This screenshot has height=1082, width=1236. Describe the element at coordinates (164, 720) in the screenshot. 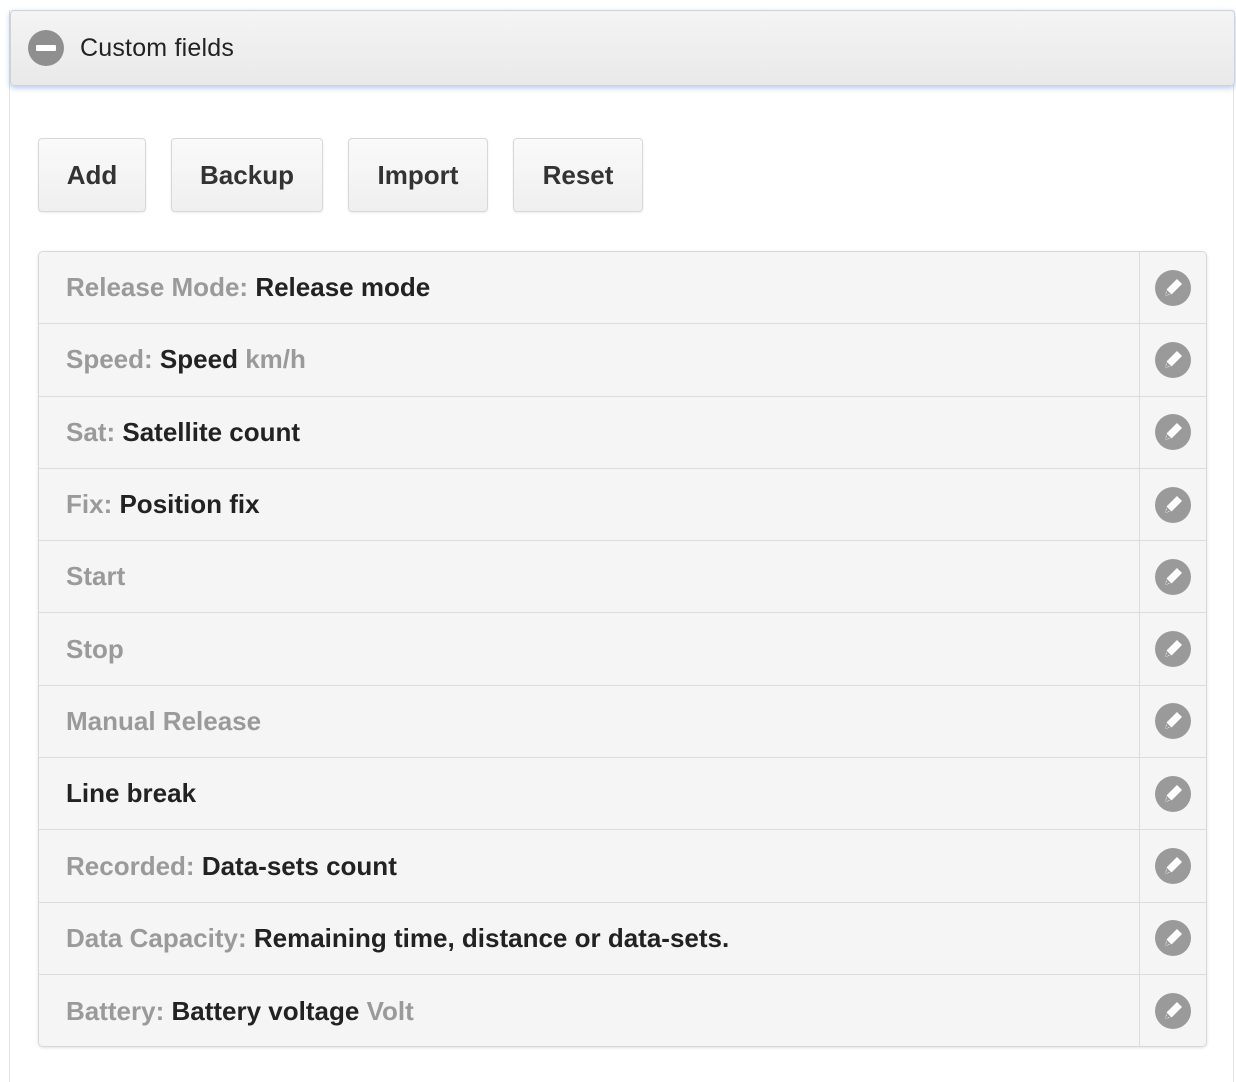

I see `field-label: Manual Release` at that location.